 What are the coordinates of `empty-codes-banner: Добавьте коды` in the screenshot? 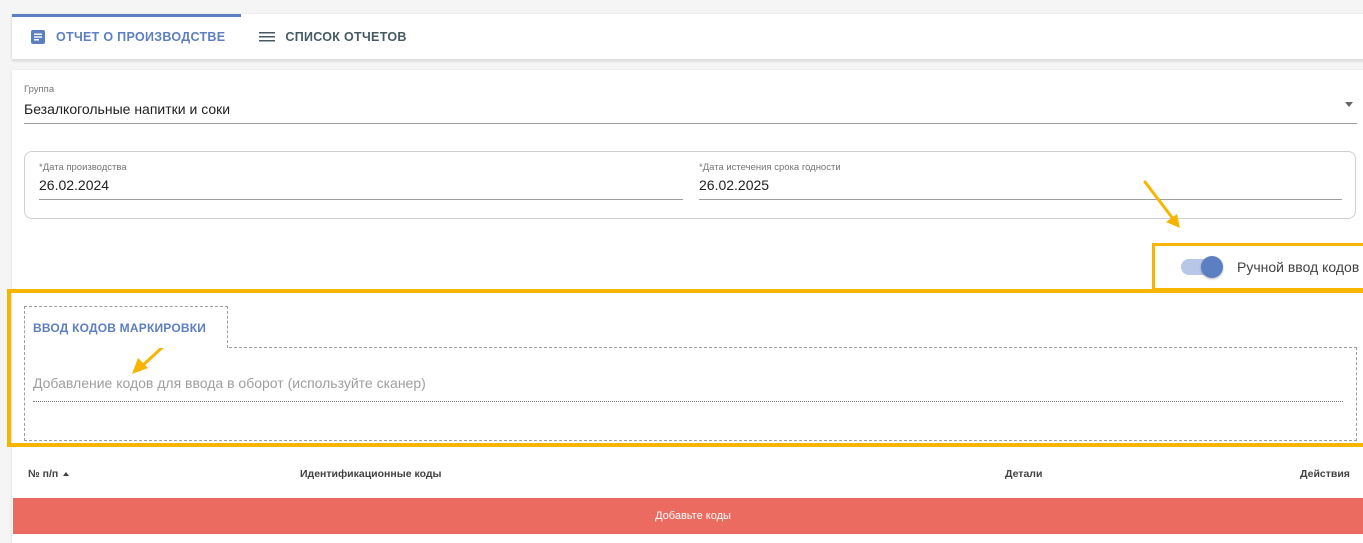 It's located at (688, 516).